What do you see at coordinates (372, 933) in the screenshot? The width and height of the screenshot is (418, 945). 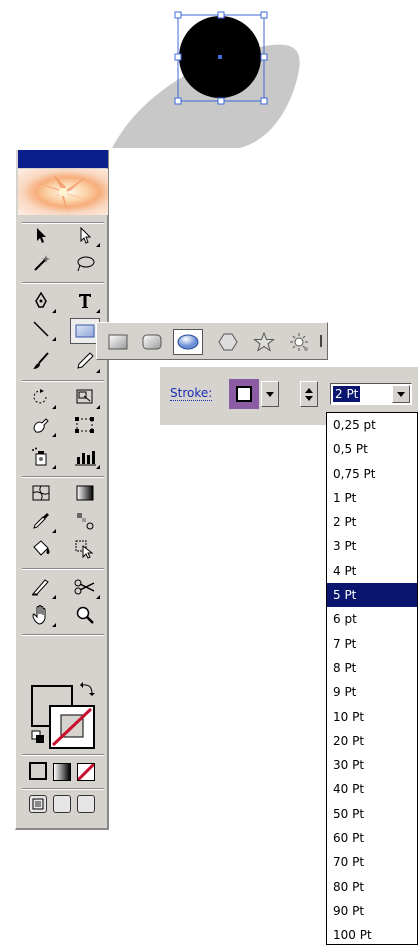 I see `weight-option: 100 Pt` at bounding box center [372, 933].